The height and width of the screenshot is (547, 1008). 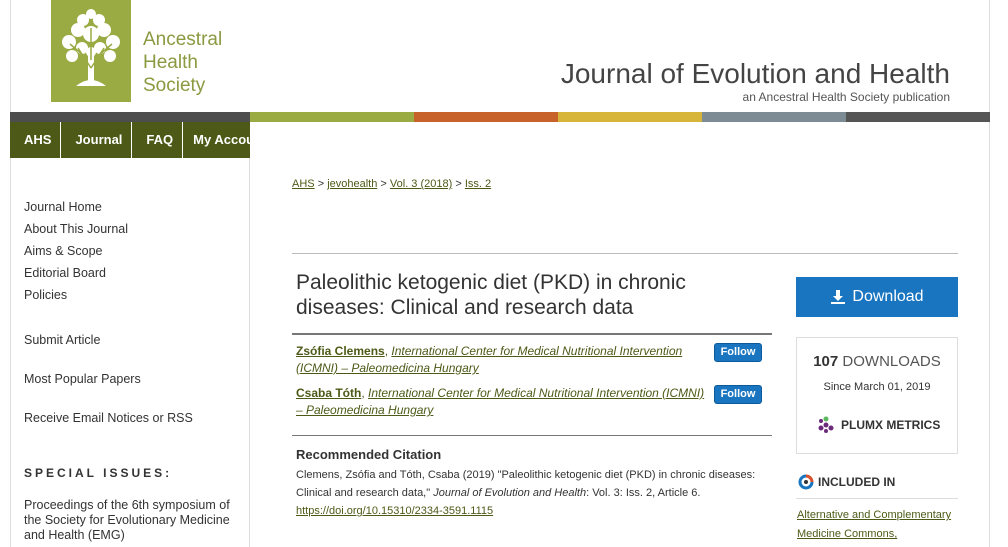 What do you see at coordinates (394, 511) in the screenshot?
I see `doi-link: https://doi.org/10.15310/2334-3591.1115` at bounding box center [394, 511].